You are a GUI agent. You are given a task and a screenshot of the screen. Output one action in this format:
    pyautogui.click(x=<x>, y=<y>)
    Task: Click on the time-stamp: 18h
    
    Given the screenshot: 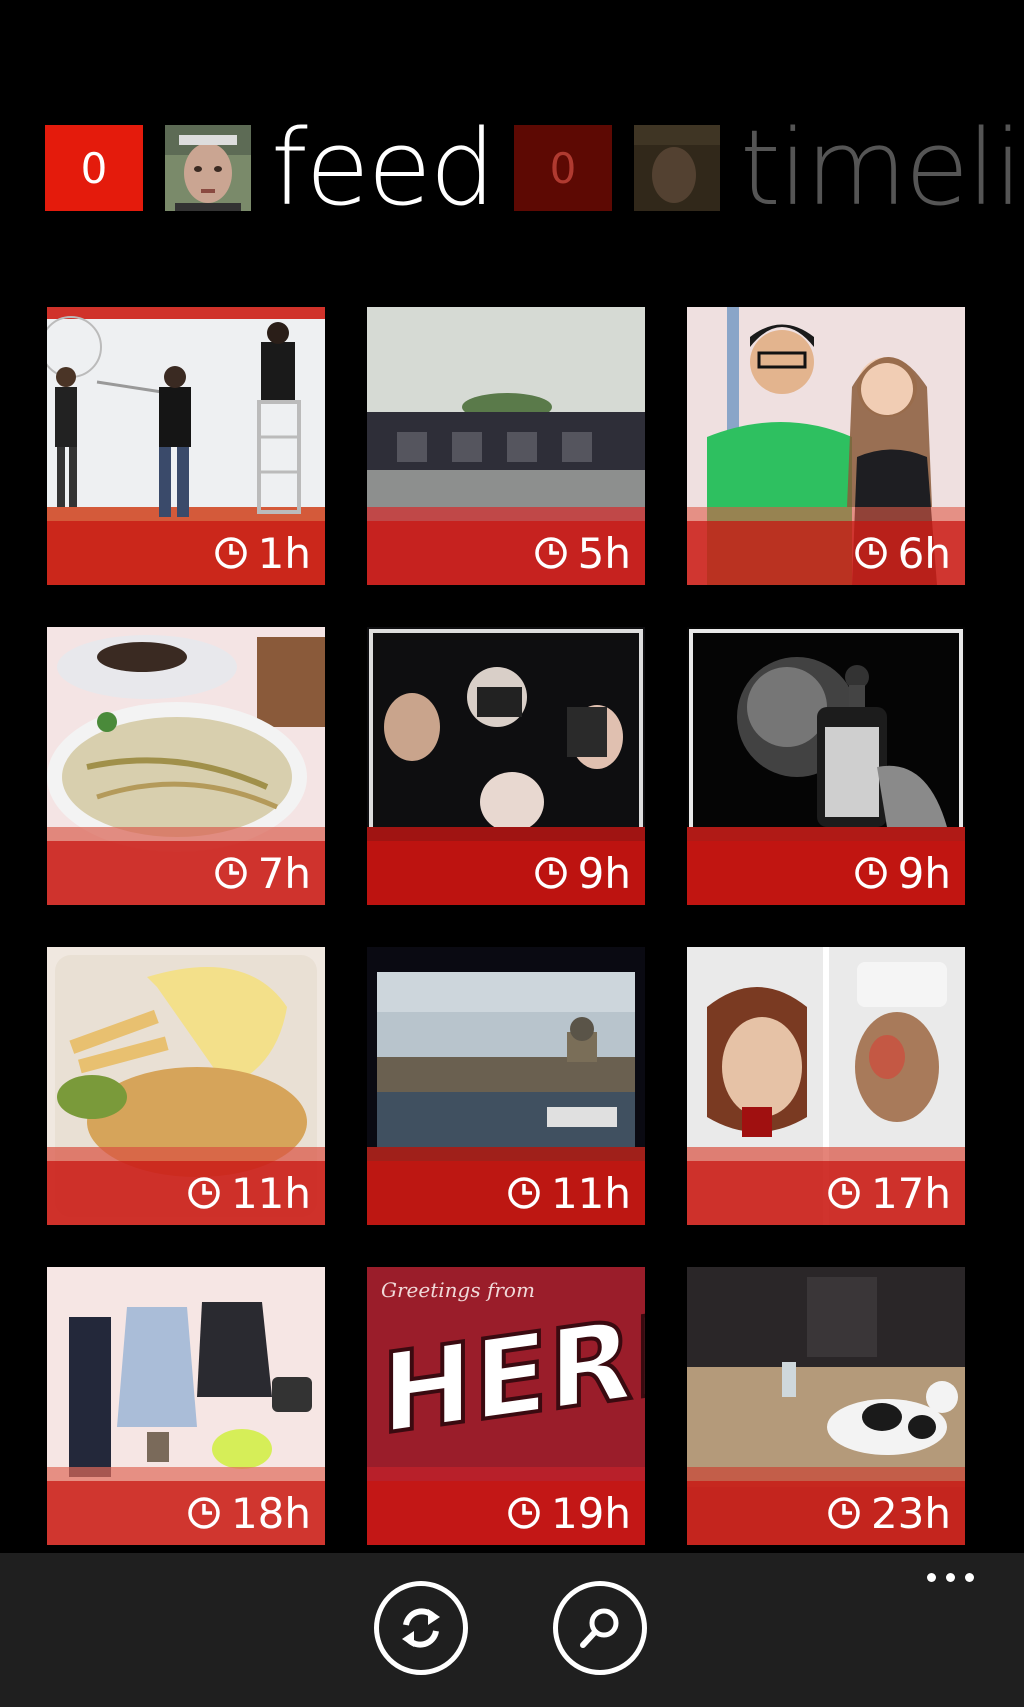 What is the action you would take?
    pyautogui.click(x=186, y=1513)
    